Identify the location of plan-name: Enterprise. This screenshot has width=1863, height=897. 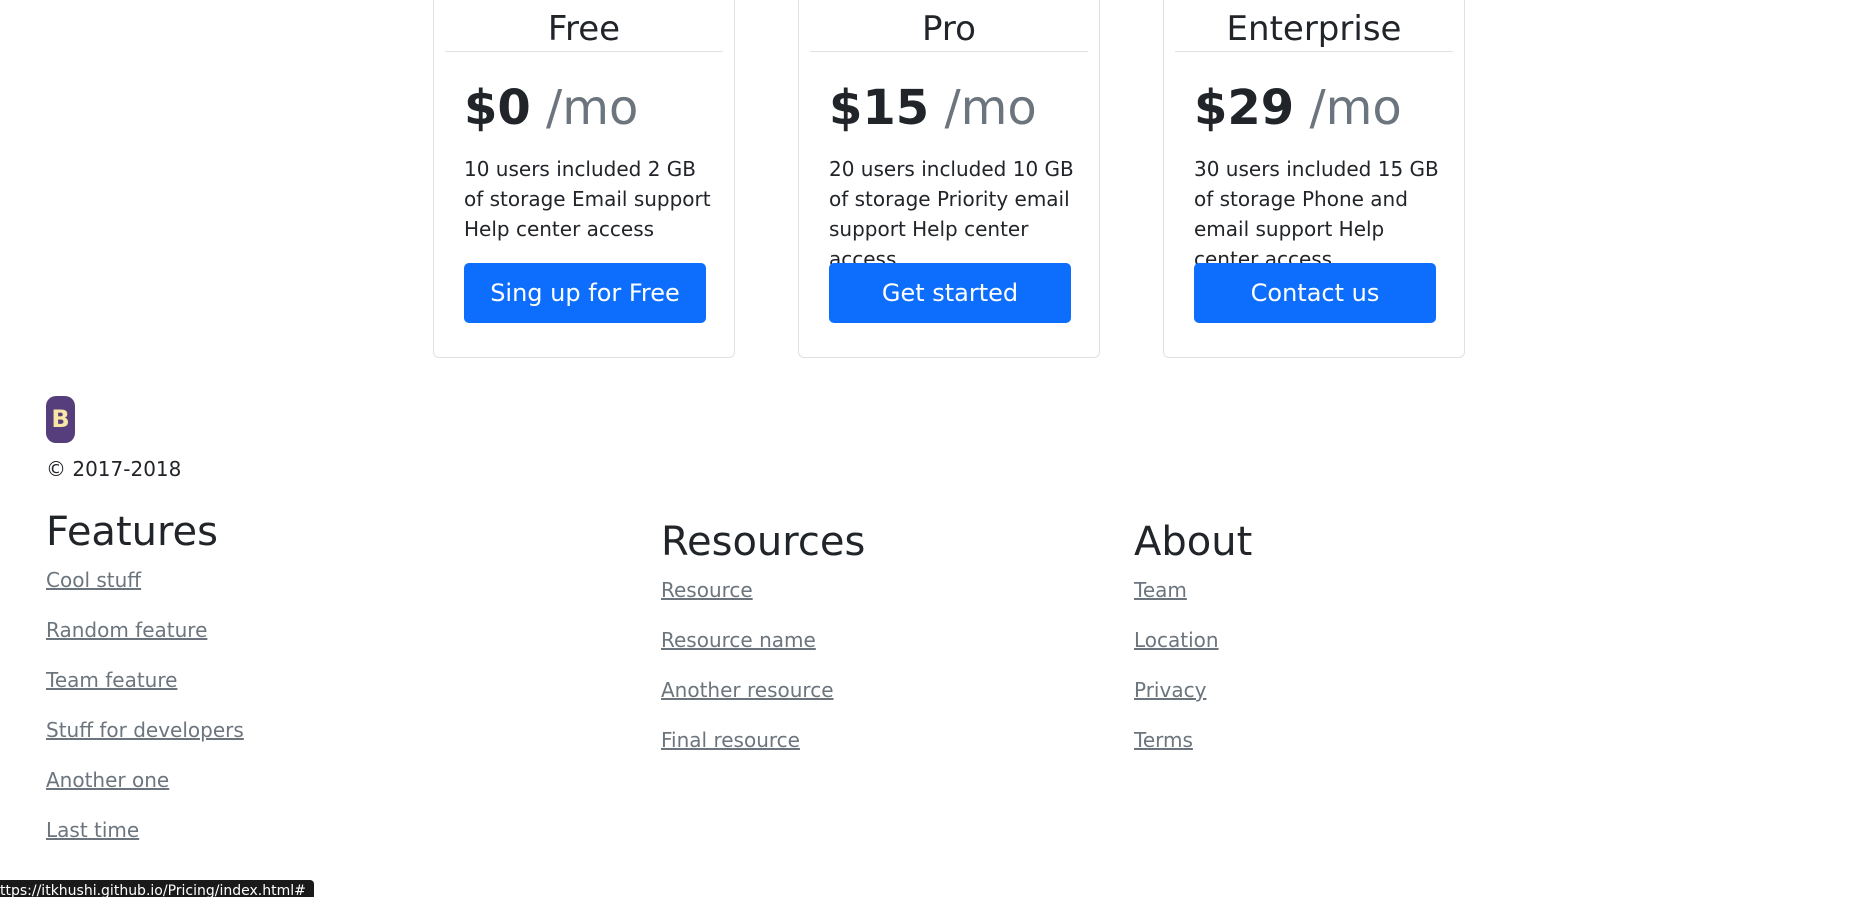
(1314, 26).